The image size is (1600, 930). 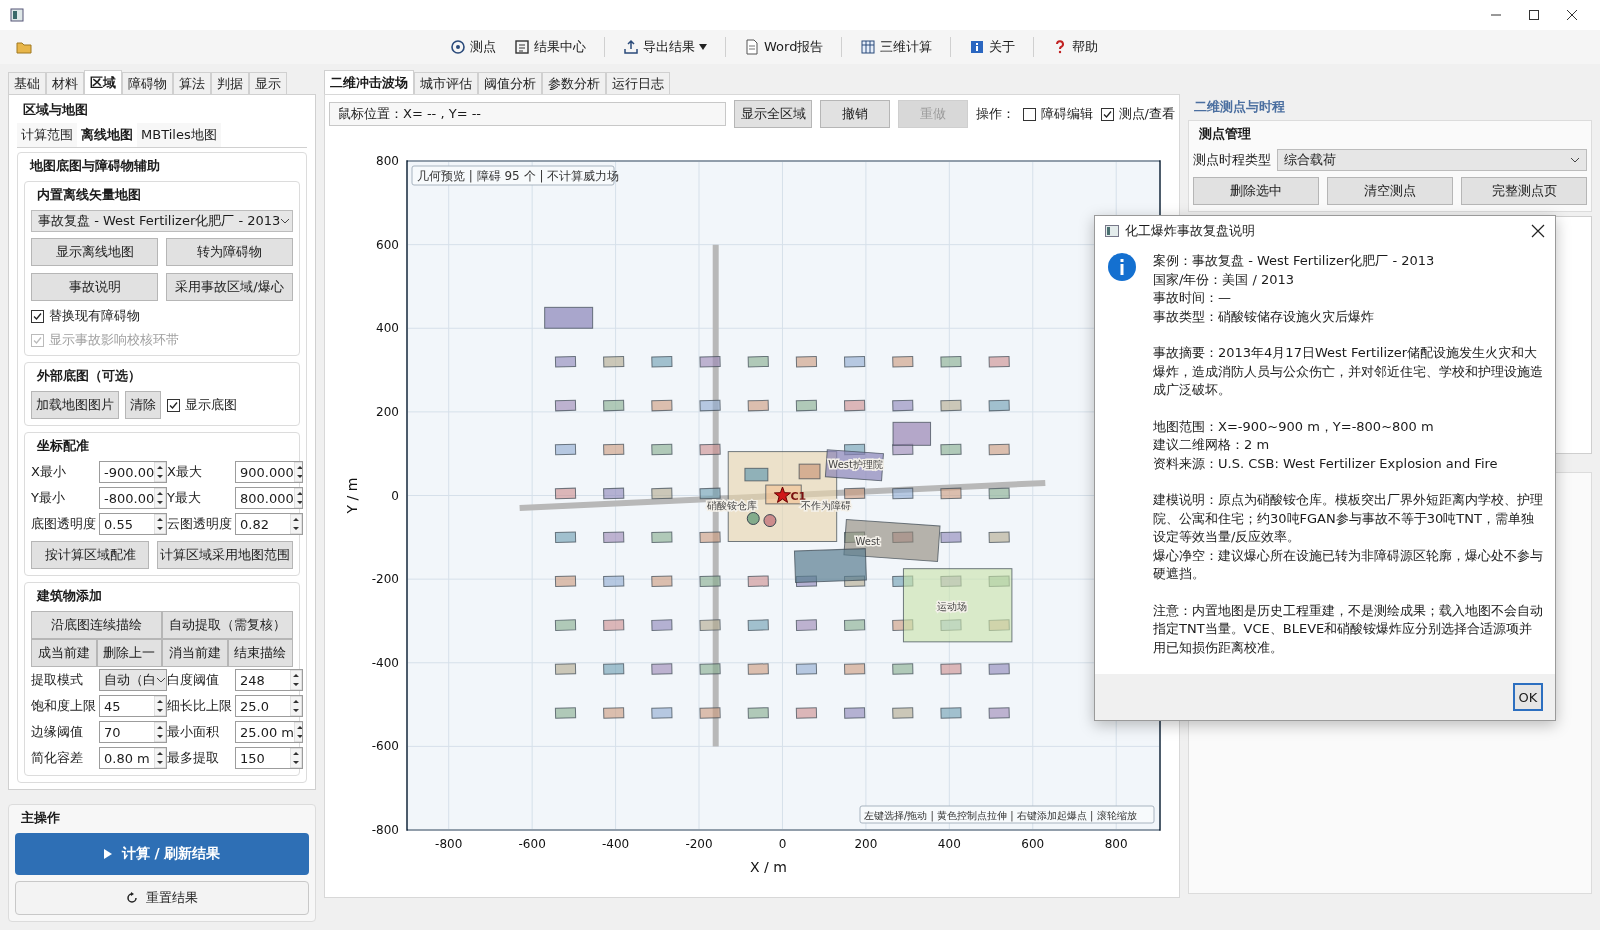 What do you see at coordinates (64, 706) in the screenshot?
I see `field-label: 饱和度上限` at bounding box center [64, 706].